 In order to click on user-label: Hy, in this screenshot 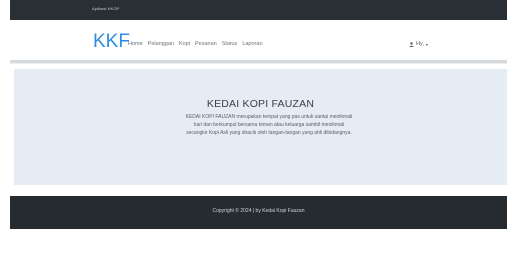, I will do `click(420, 44)`.